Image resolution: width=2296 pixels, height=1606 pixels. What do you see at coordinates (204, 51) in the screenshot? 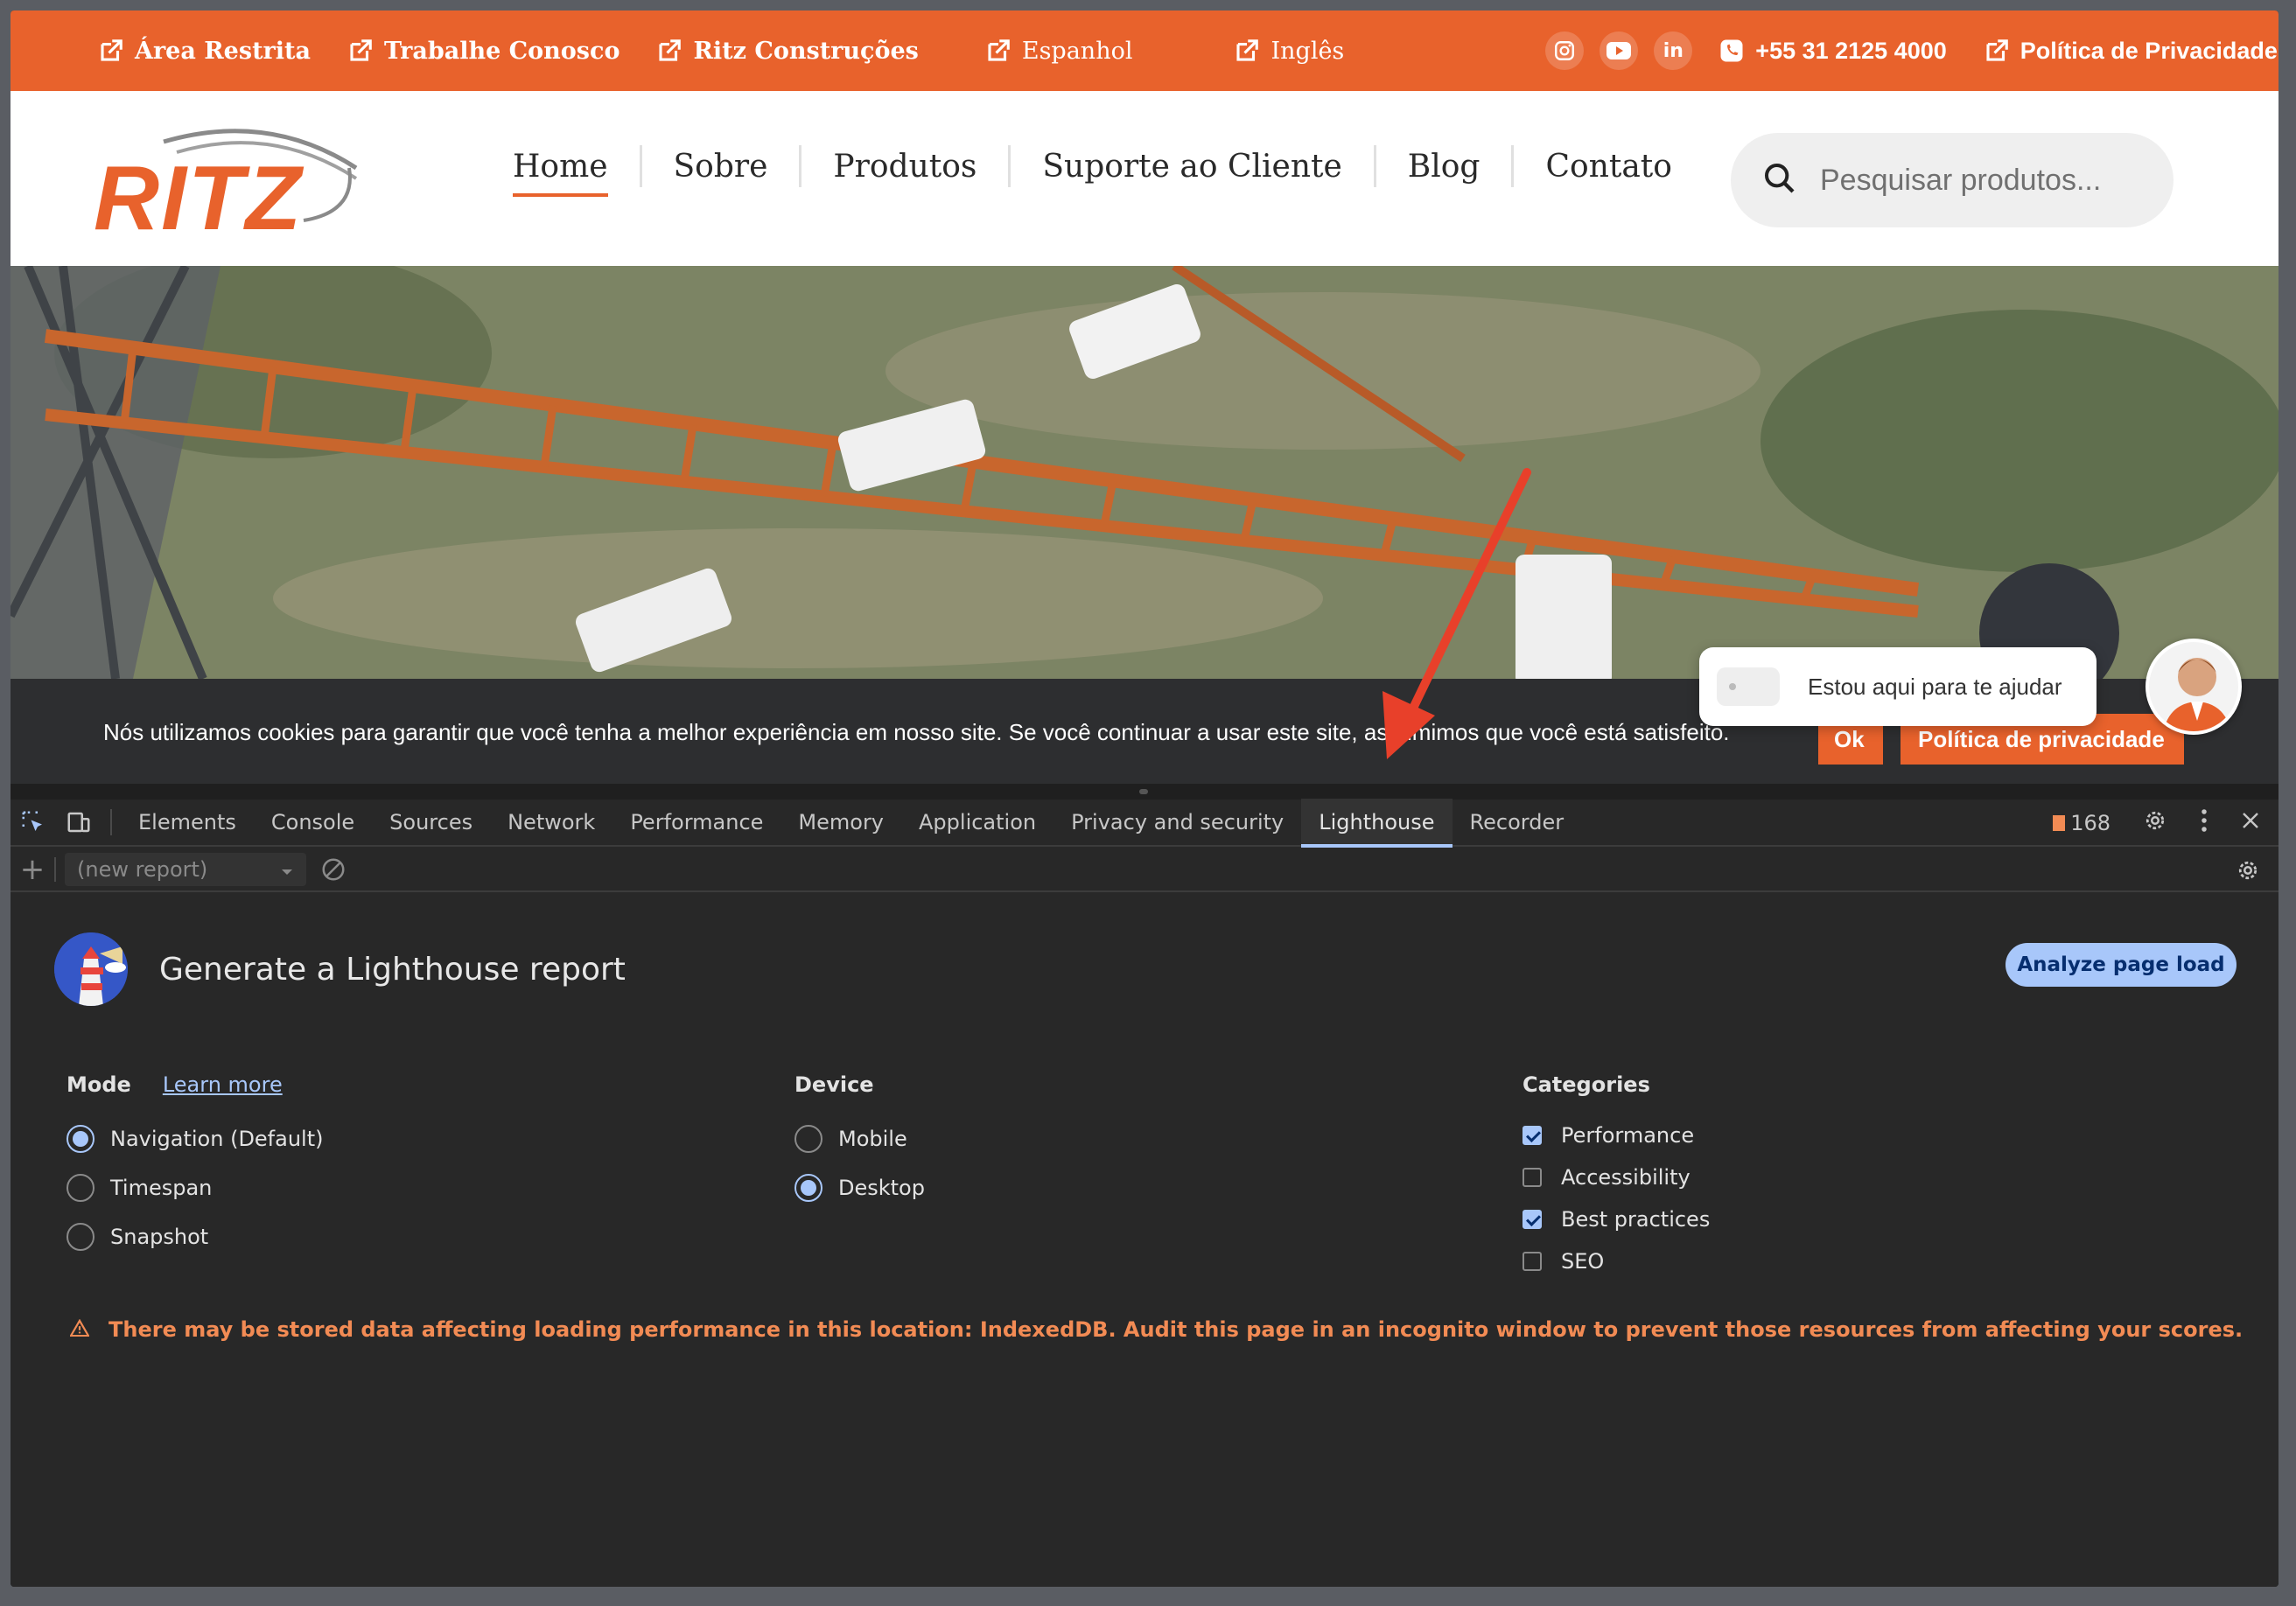
I see `link-area-restrita: Área Restrita` at bounding box center [204, 51].